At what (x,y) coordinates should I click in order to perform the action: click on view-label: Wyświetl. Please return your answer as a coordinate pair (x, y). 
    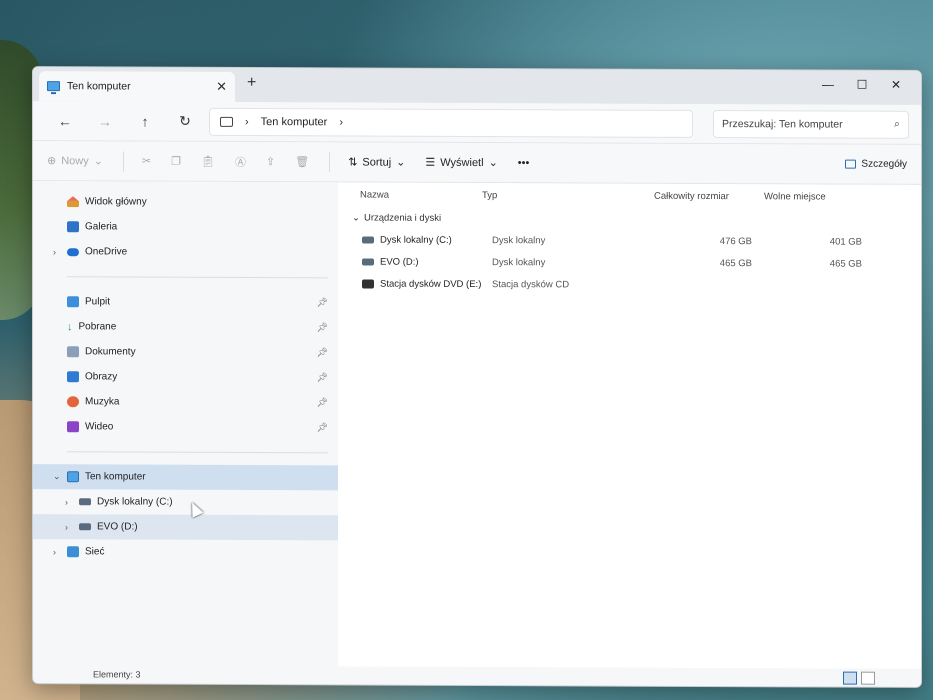
    Looking at the image, I should click on (462, 162).